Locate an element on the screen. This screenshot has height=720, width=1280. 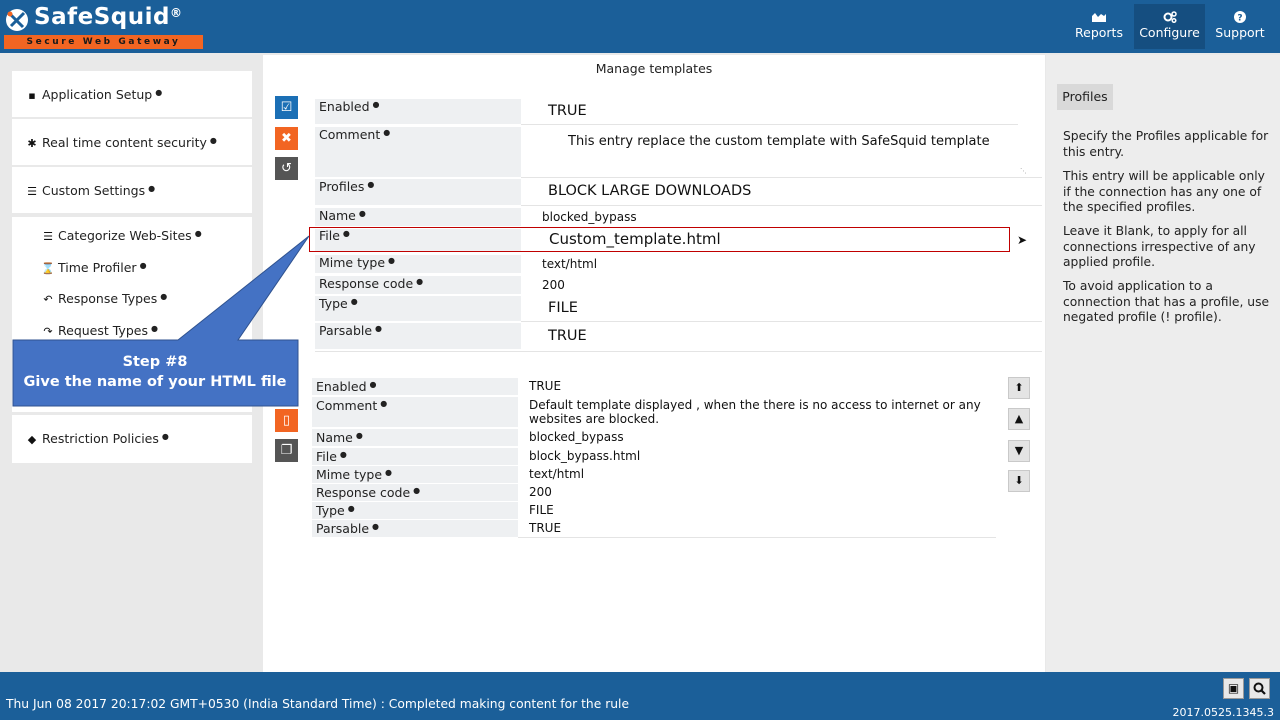
label-mime-type: Mime type ● is located at coordinates (418, 264).